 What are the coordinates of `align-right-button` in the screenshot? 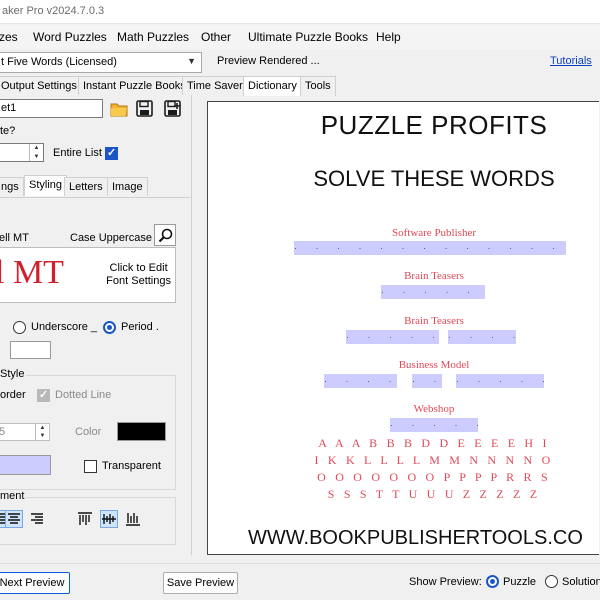 It's located at (37, 519).